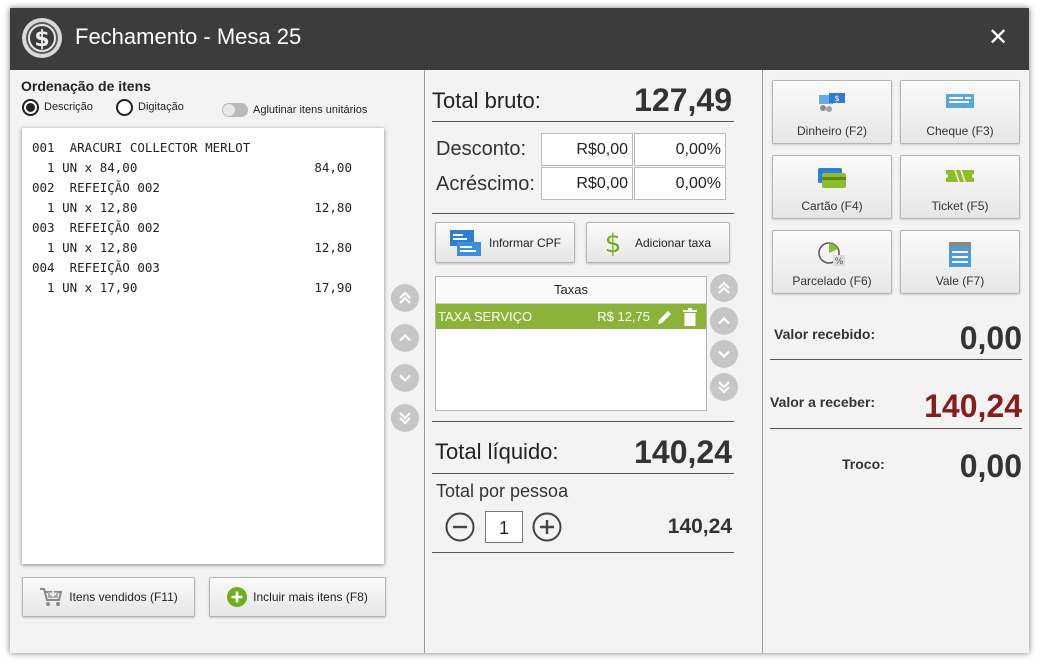 The width and height of the screenshot is (1040, 670). I want to click on payment-card-button: Cartão (F4), so click(832, 187).